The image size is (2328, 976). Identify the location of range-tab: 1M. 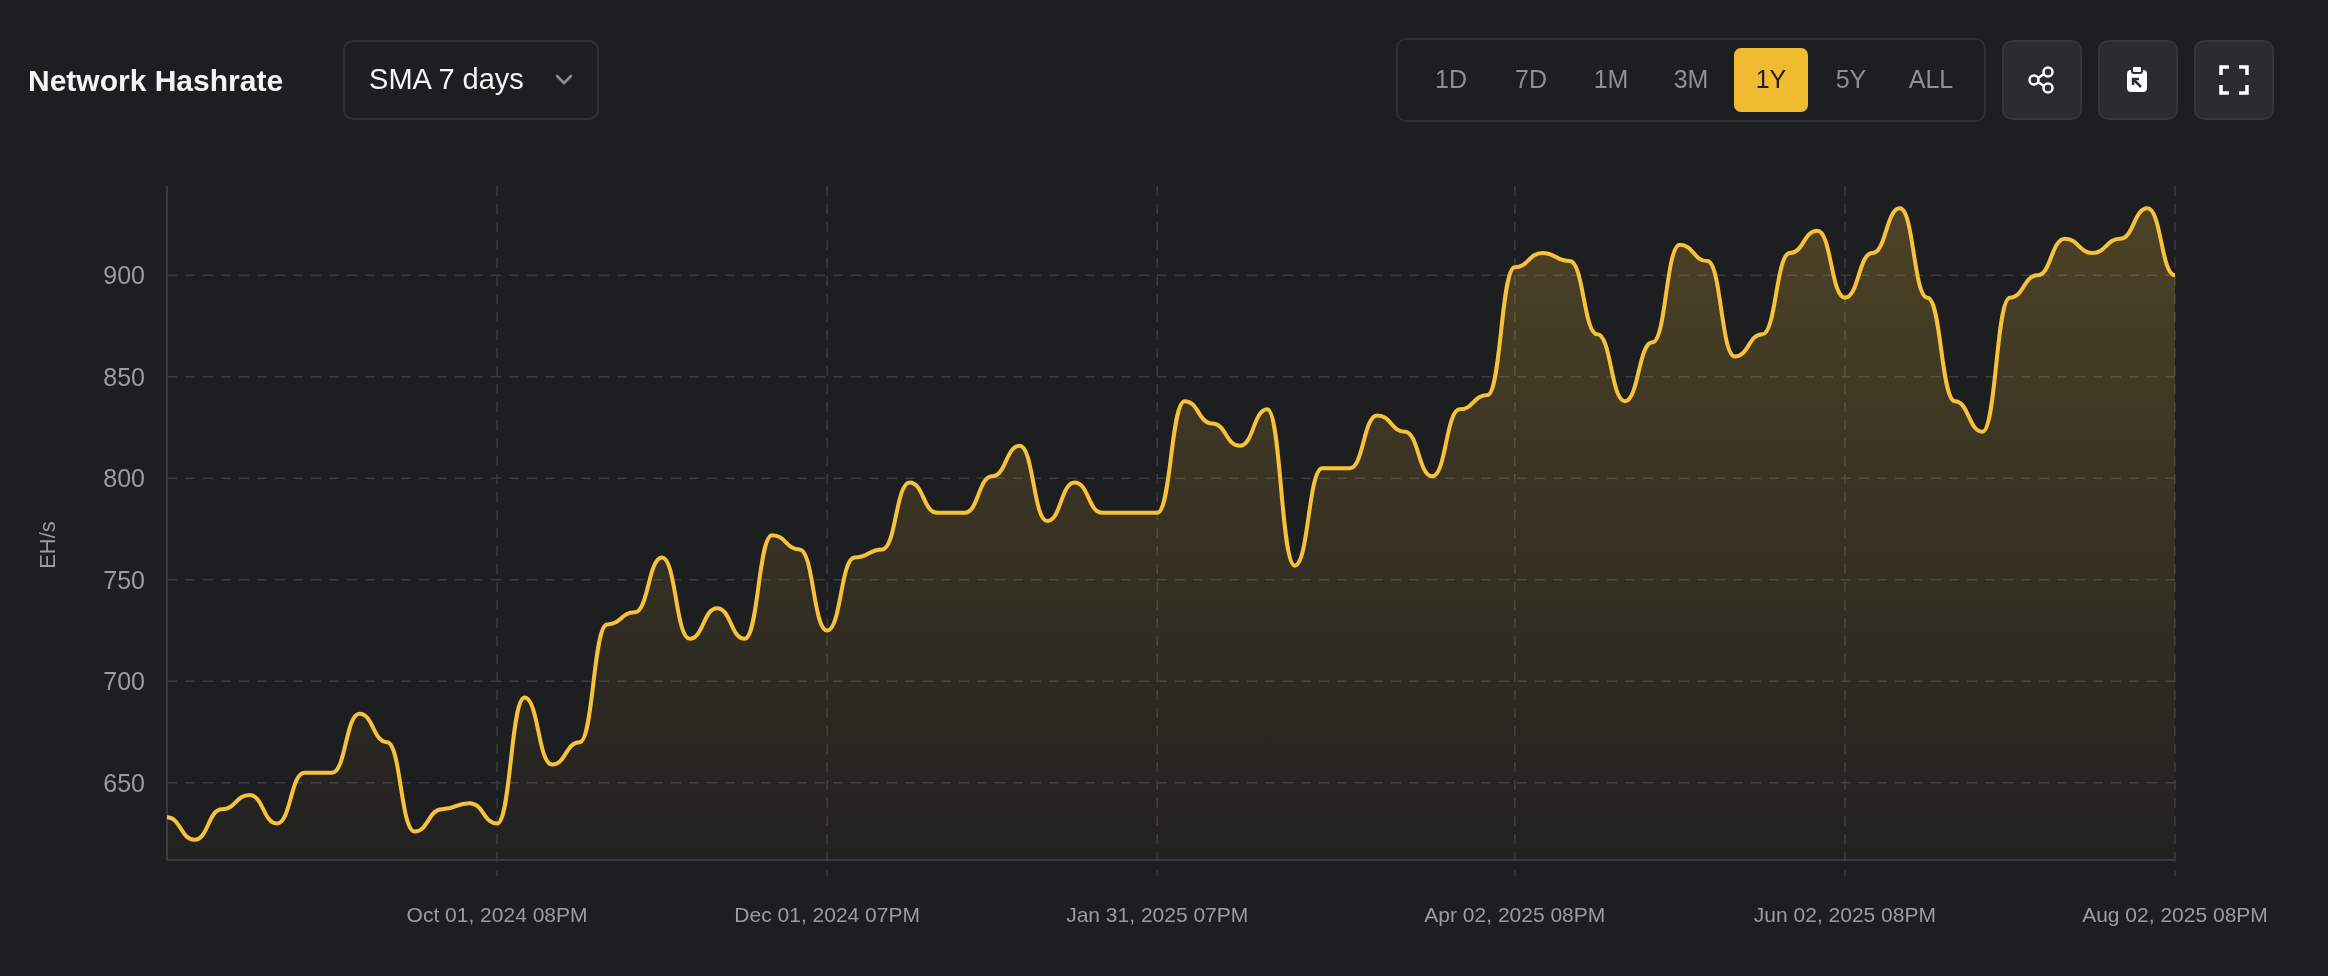
(1611, 80).